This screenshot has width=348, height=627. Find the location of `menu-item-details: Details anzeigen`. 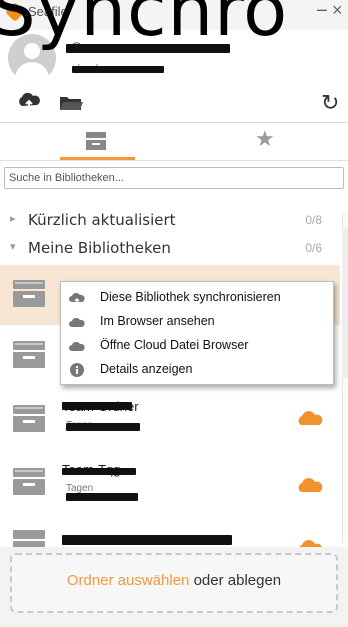

menu-item-details: Details anzeigen is located at coordinates (197, 370).